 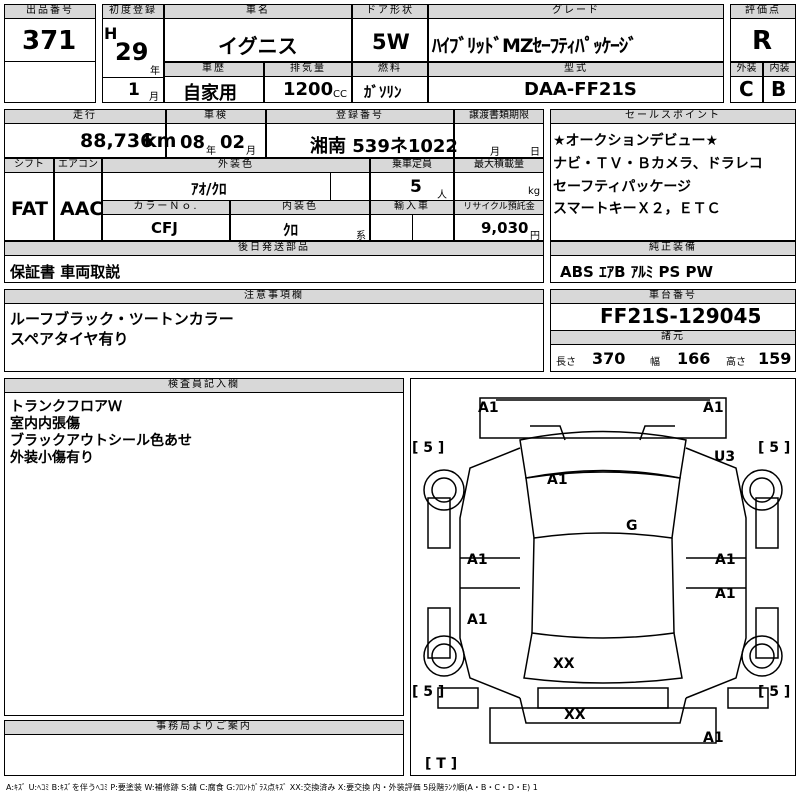 What do you see at coordinates (251, 151) in the screenshot?
I see `inspection-month-unit: 月` at bounding box center [251, 151].